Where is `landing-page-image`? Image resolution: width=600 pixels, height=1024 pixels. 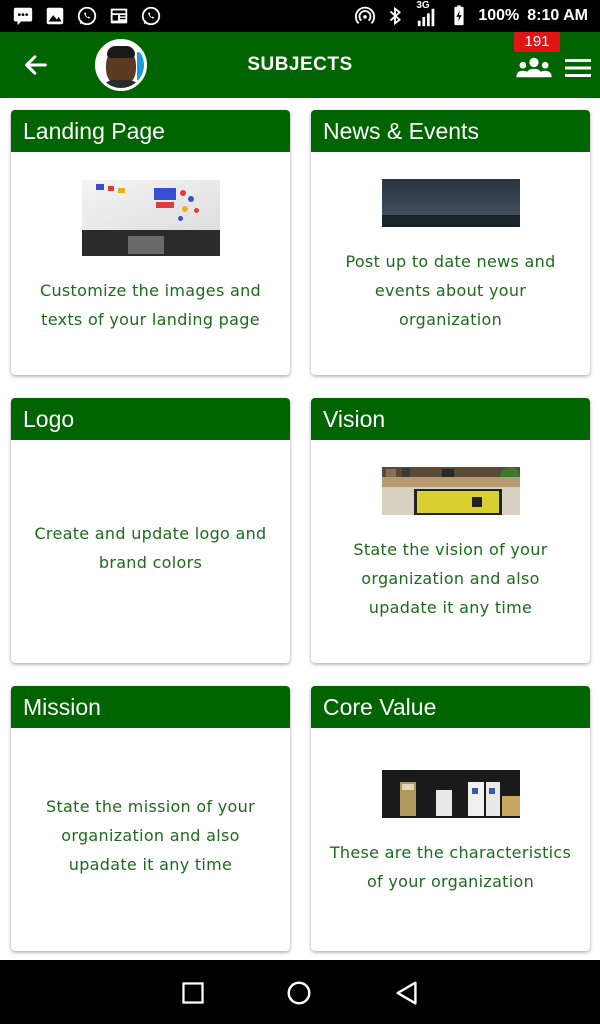
landing-page-image is located at coordinates (150, 217).